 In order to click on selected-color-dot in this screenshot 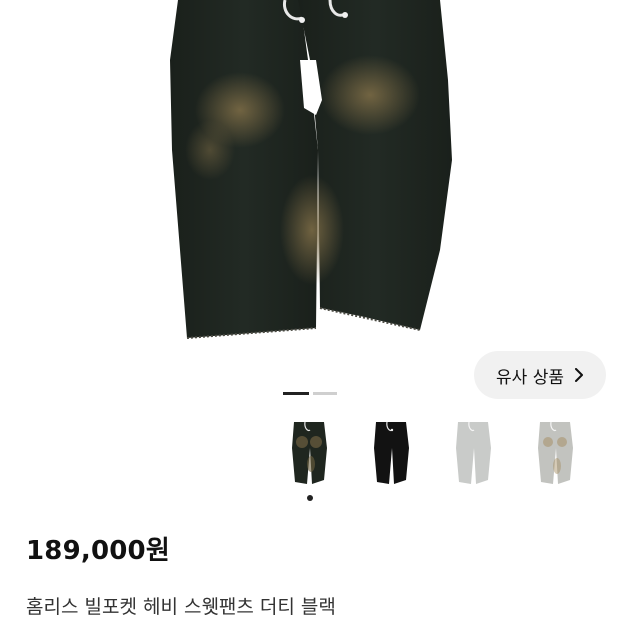, I will do `click(310, 498)`.